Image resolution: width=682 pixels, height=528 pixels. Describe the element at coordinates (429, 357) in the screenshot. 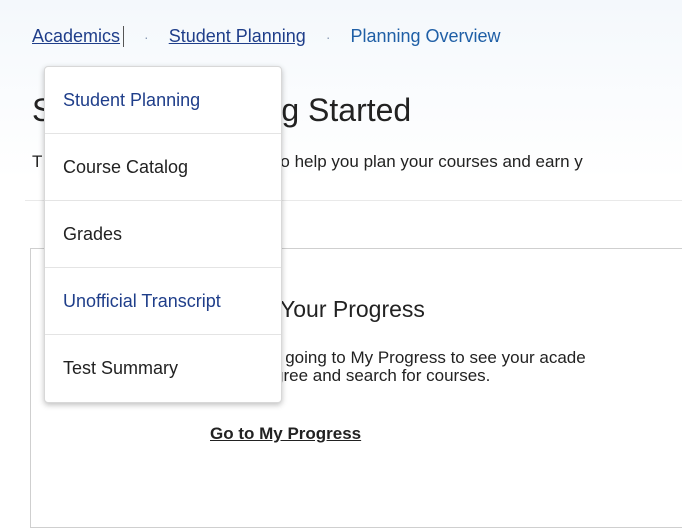

I see `progress-card-text-line1: y going to My Progress to see your acade` at that location.